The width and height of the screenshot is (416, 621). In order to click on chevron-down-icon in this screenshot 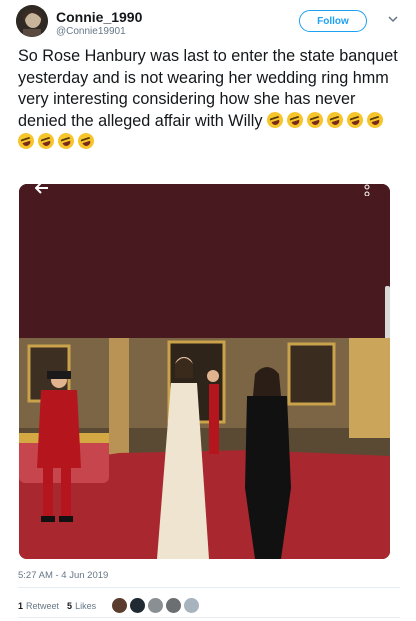, I will do `click(393, 19)`.